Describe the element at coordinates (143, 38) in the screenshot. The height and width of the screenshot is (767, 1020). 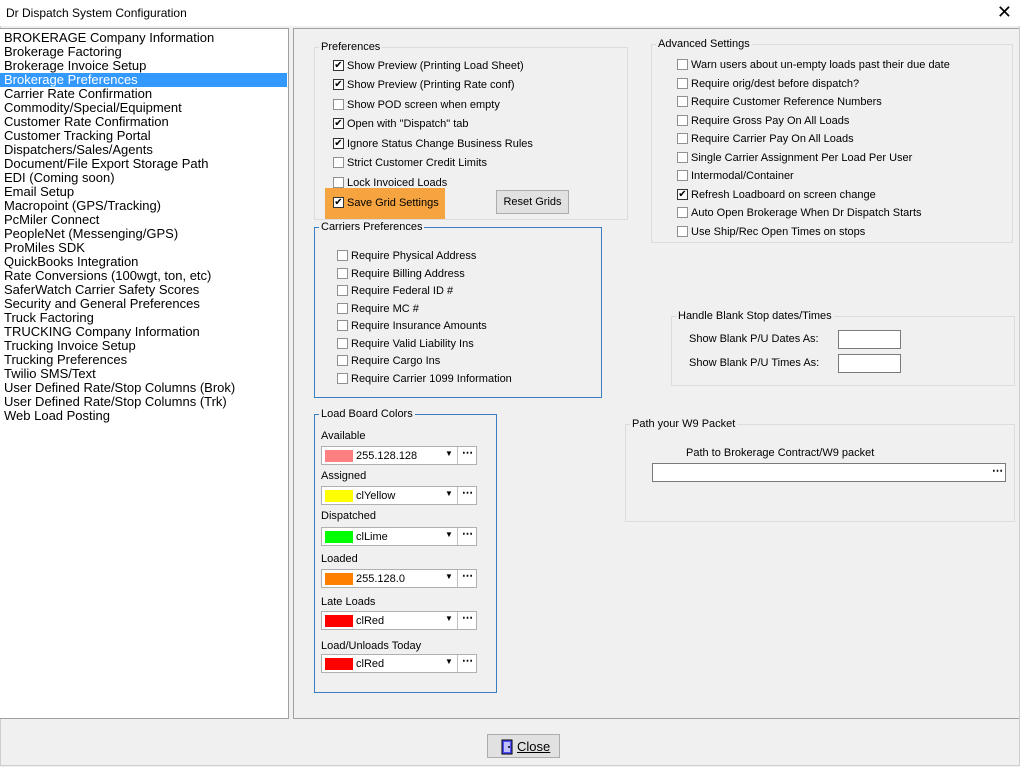
I see `nav-item: BROKERAGE Company Information` at that location.